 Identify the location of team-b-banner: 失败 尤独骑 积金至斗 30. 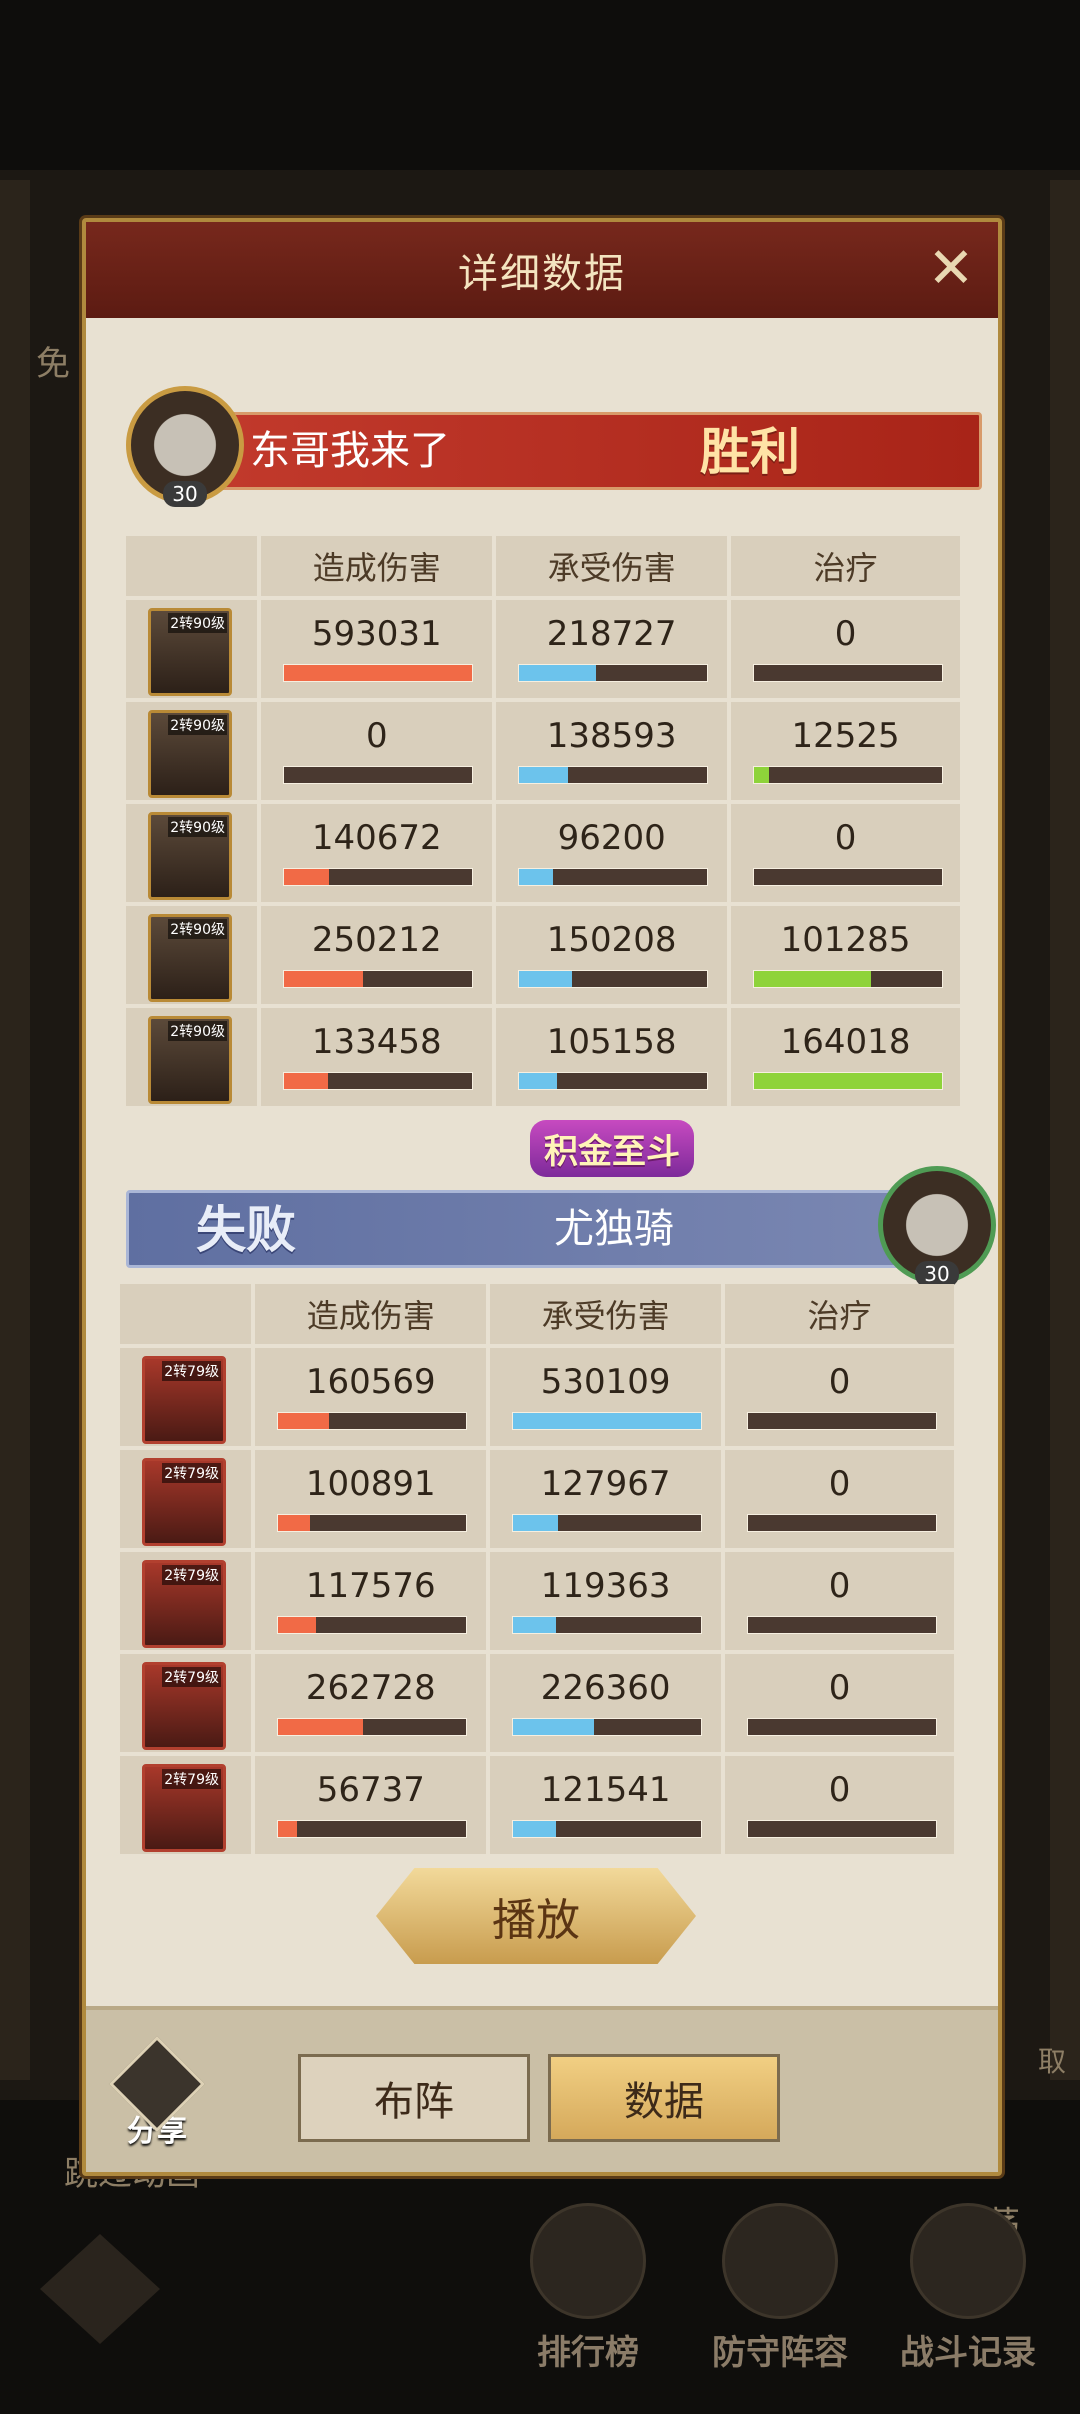
(561, 1203).